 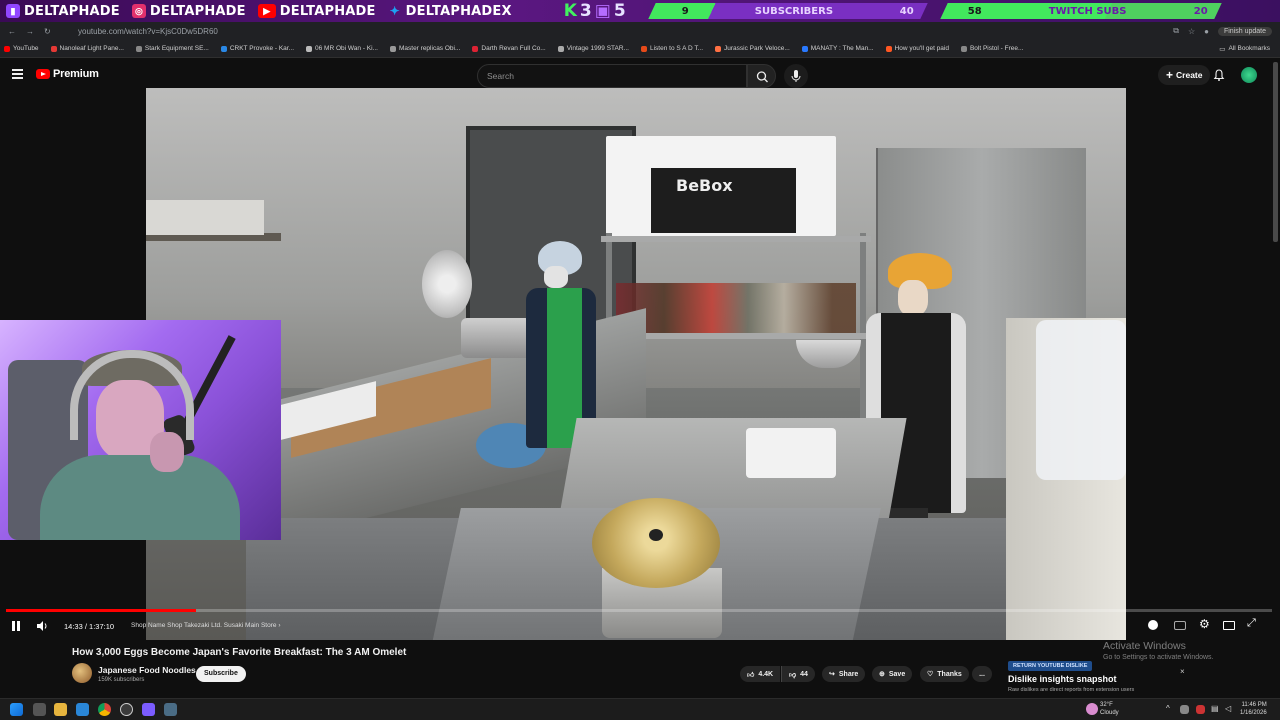 What do you see at coordinates (221, 674) in the screenshot?
I see `subscribe-button: Subscribe` at bounding box center [221, 674].